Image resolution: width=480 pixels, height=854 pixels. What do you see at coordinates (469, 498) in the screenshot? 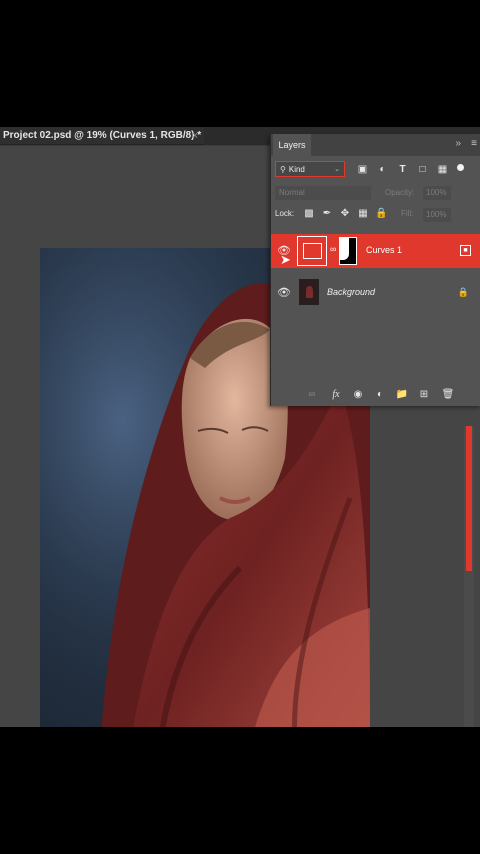
I see `scrollbar-thumb` at bounding box center [469, 498].